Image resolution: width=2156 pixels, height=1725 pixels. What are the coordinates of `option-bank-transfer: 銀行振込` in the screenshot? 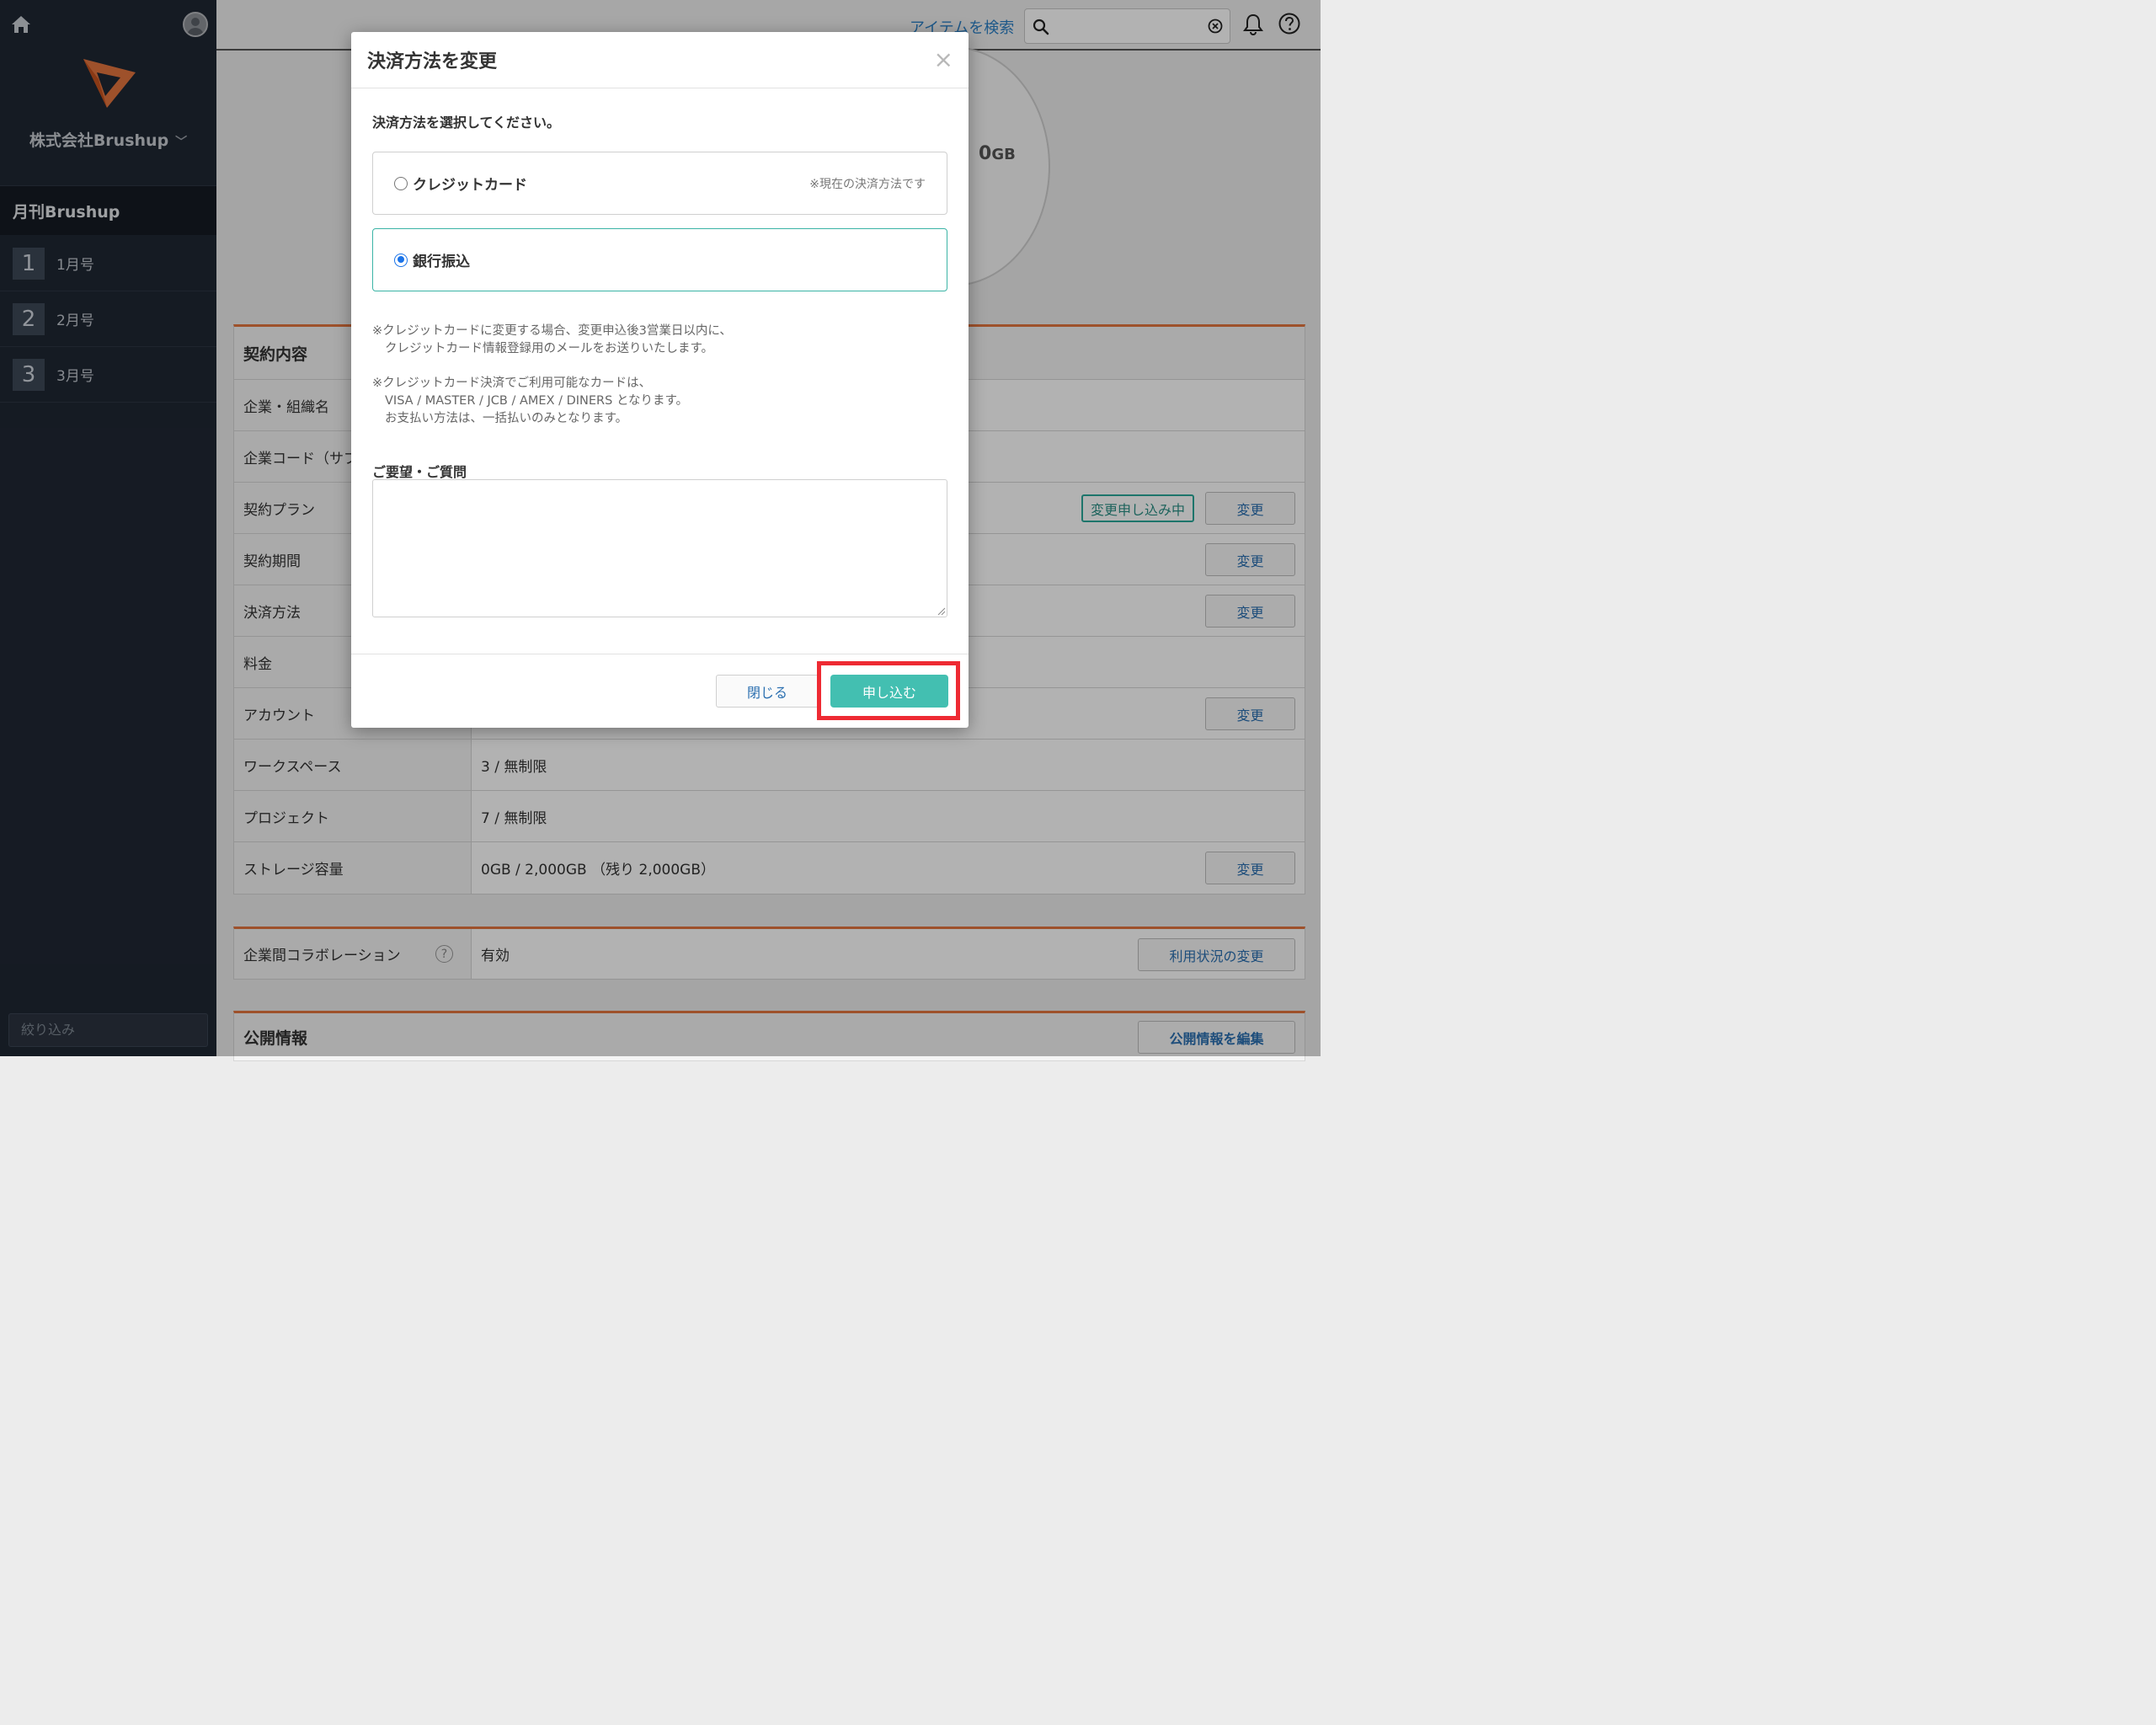 It's located at (659, 259).